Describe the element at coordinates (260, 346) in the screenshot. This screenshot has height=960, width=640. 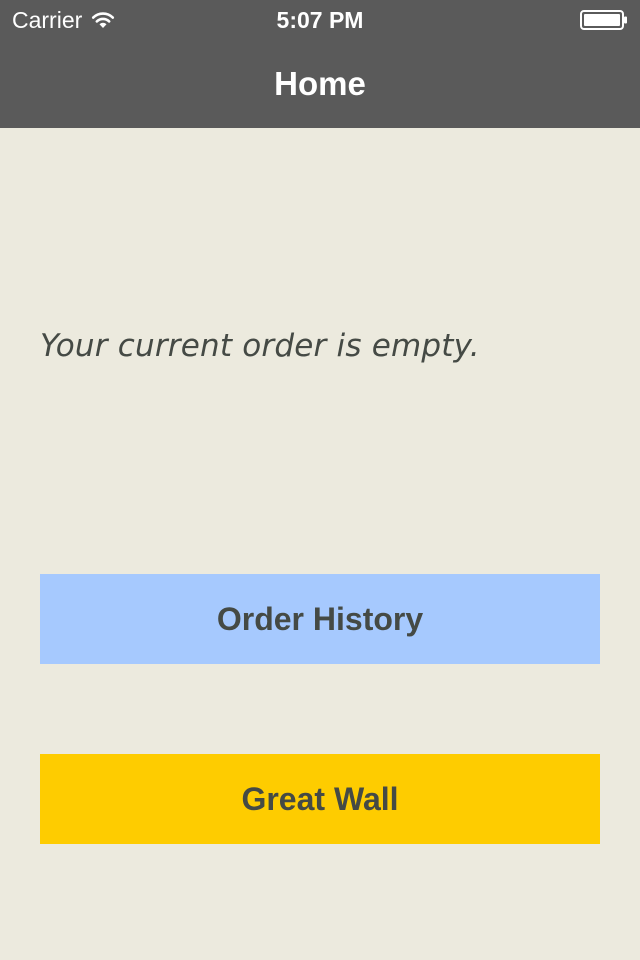
I see `empty-order-message: Your current order is empty.` at that location.